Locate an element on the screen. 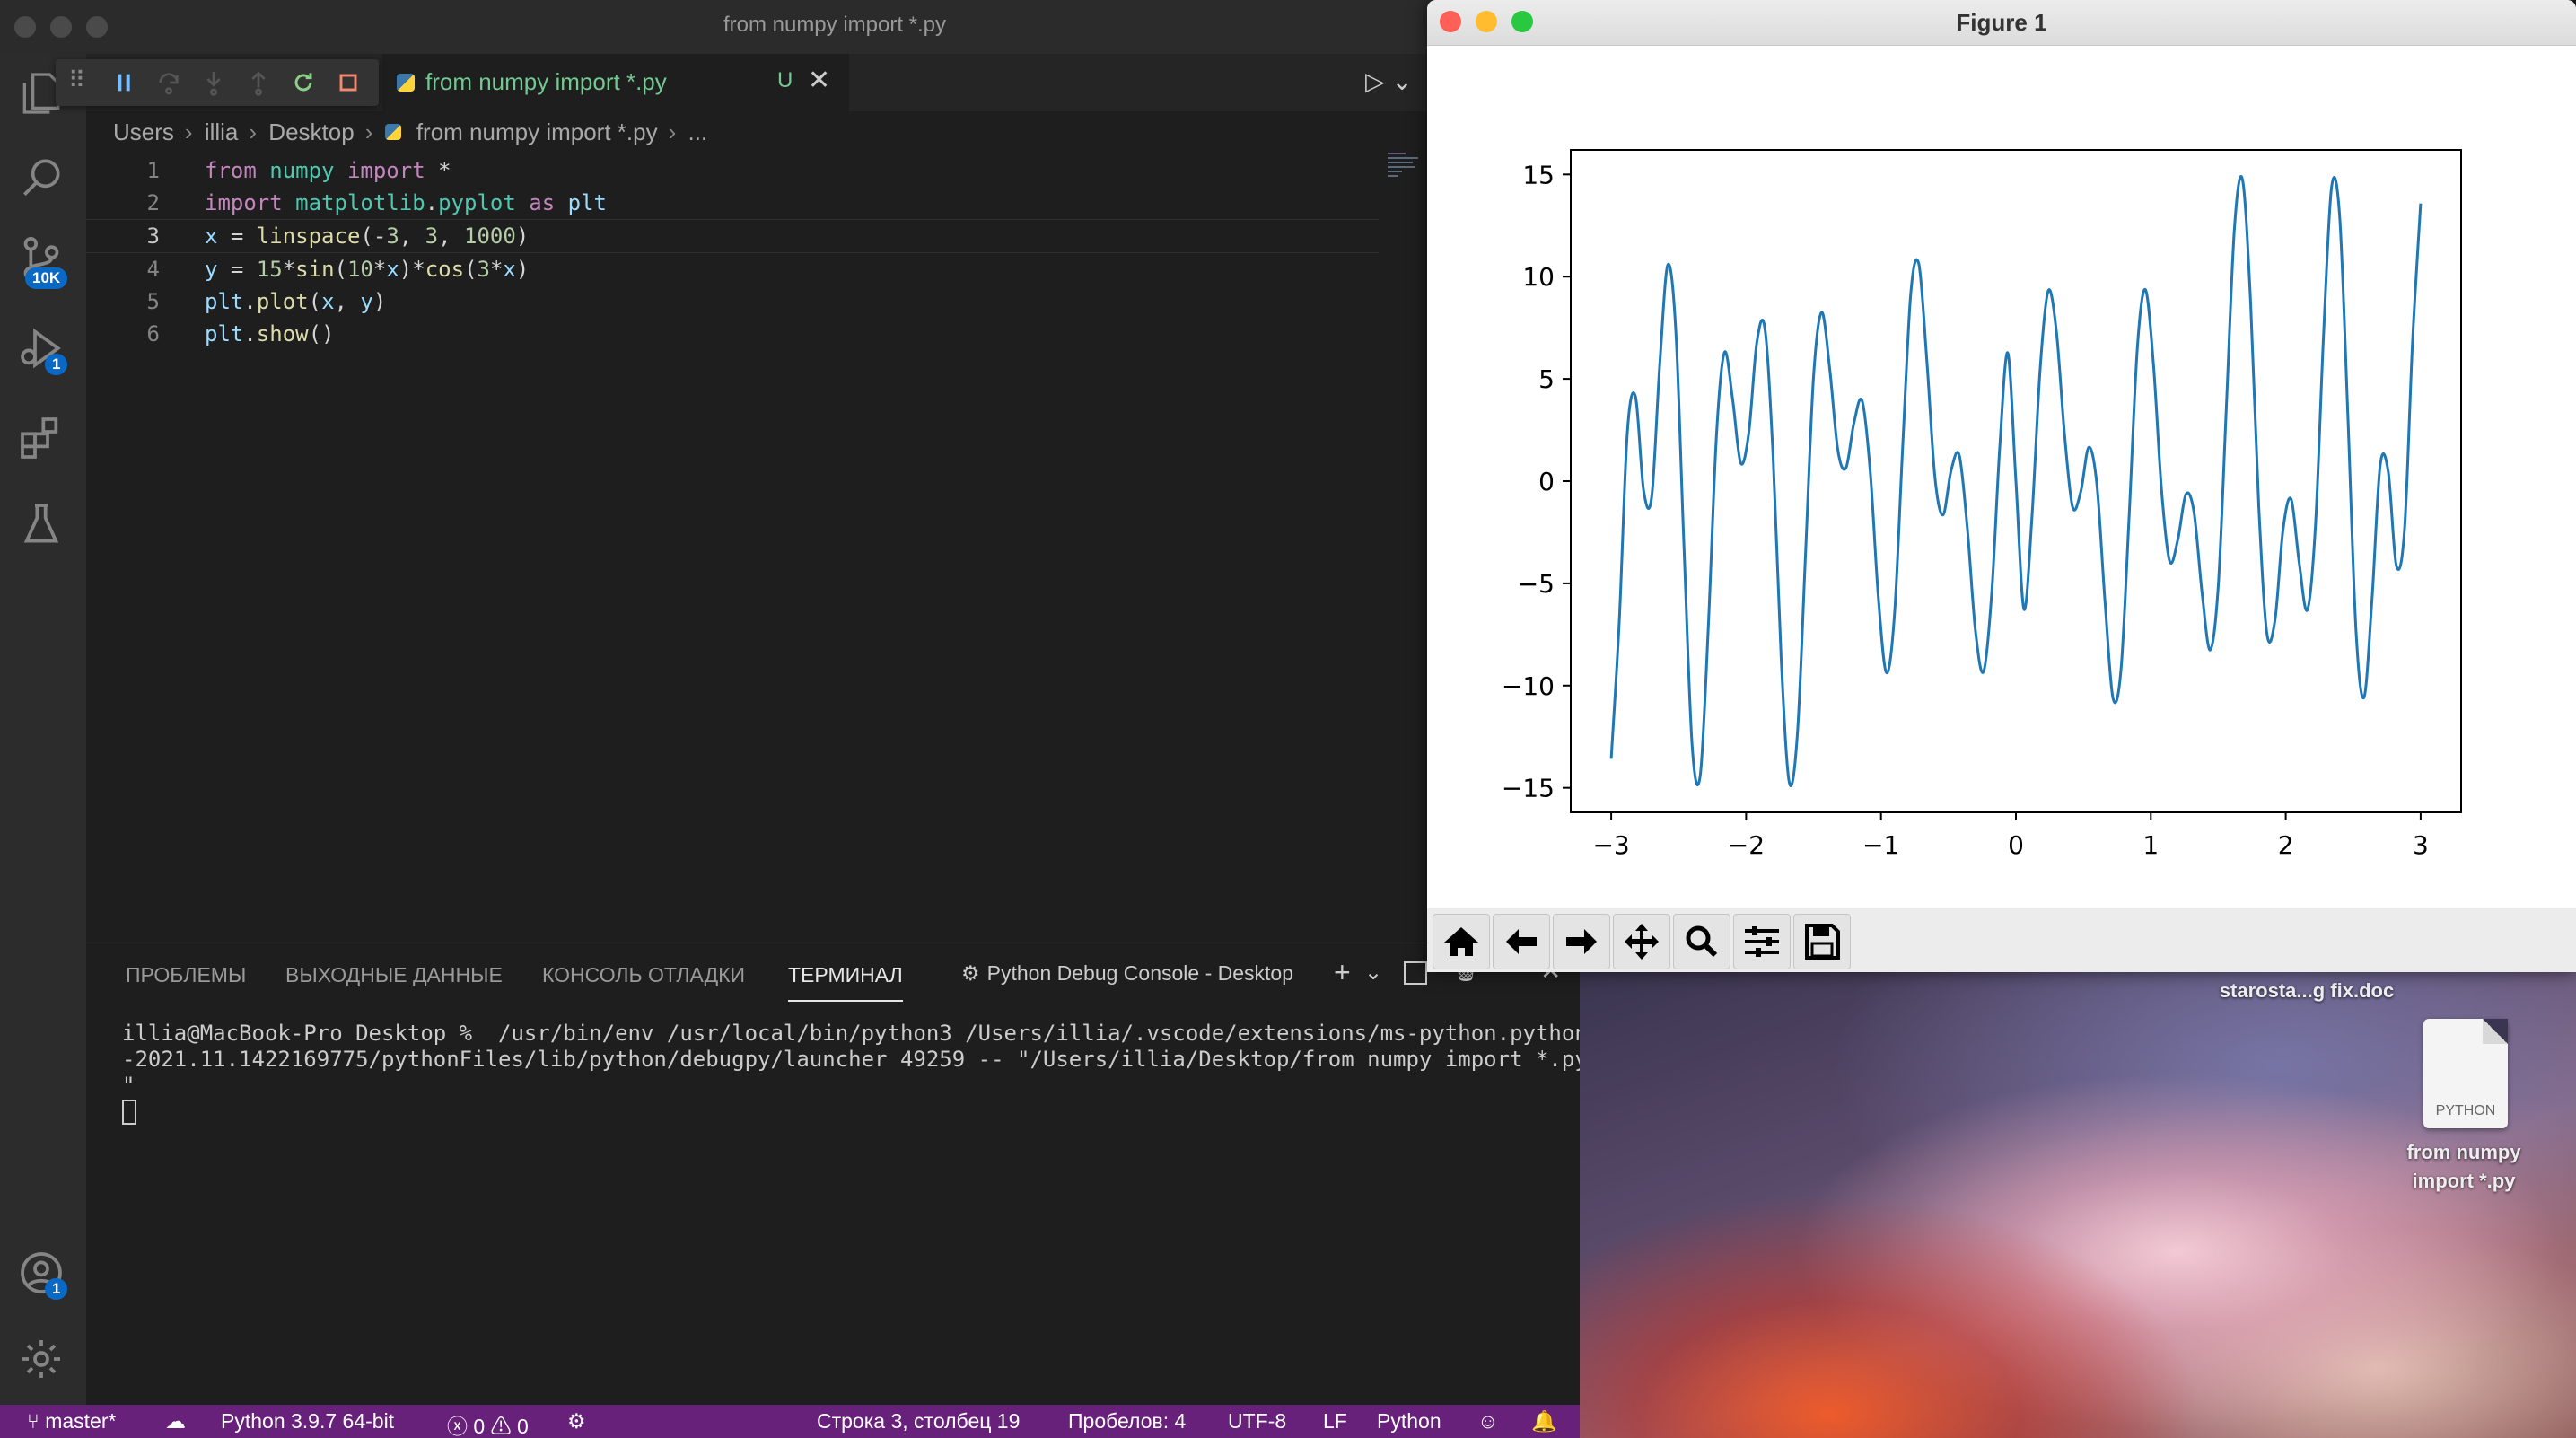 Image resolution: width=2576 pixels, height=1438 pixels. sync-icon: ☁ is located at coordinates (175, 1421).